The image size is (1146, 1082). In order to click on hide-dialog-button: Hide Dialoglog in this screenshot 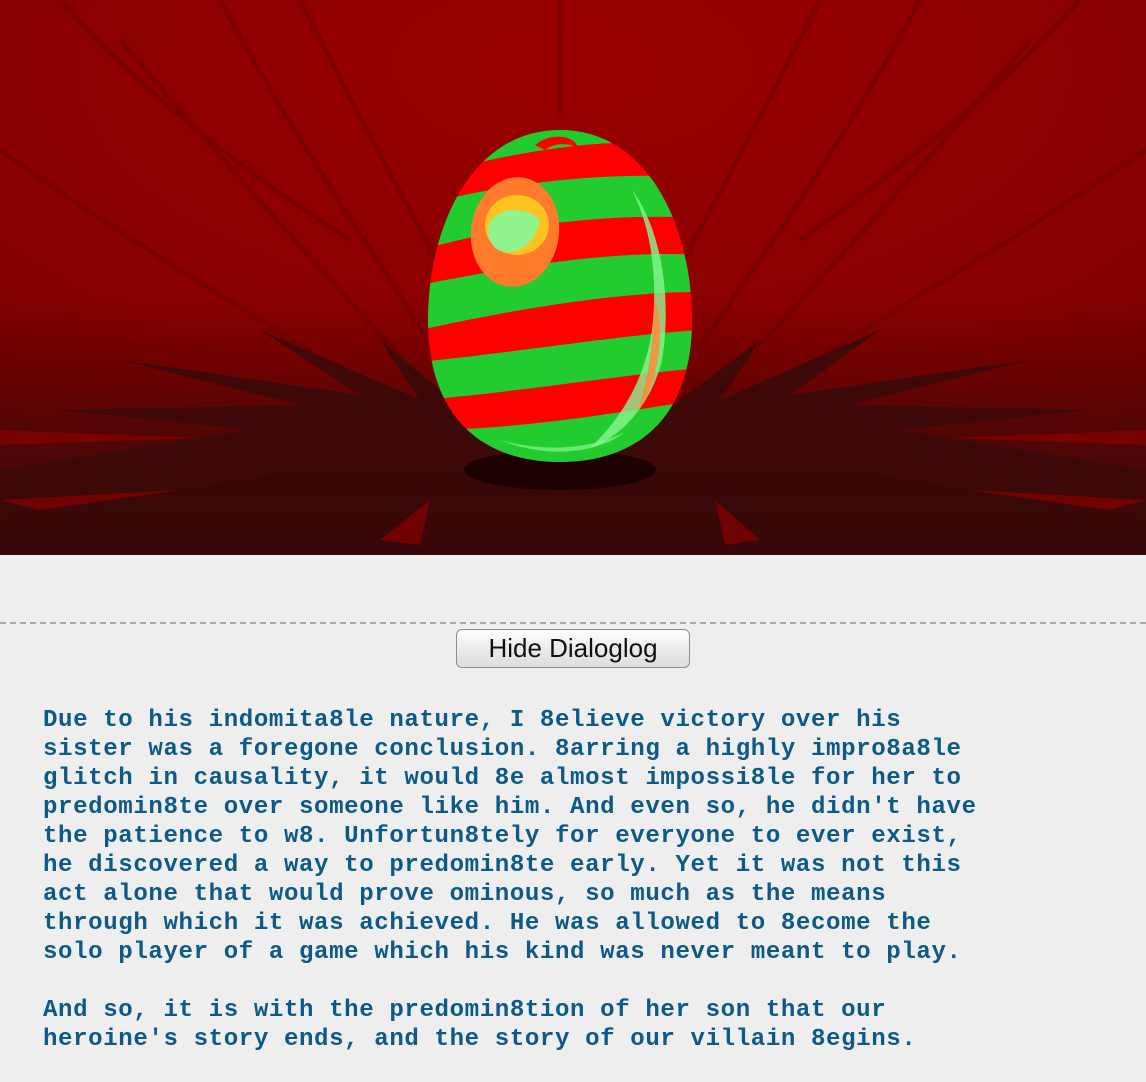, I will do `click(573, 648)`.